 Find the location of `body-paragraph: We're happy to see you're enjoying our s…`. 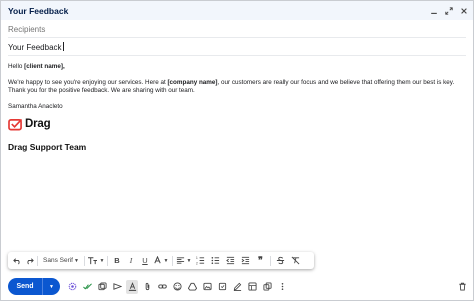

body-paragraph: We're happy to see you're enjoying our s… is located at coordinates (237, 87).